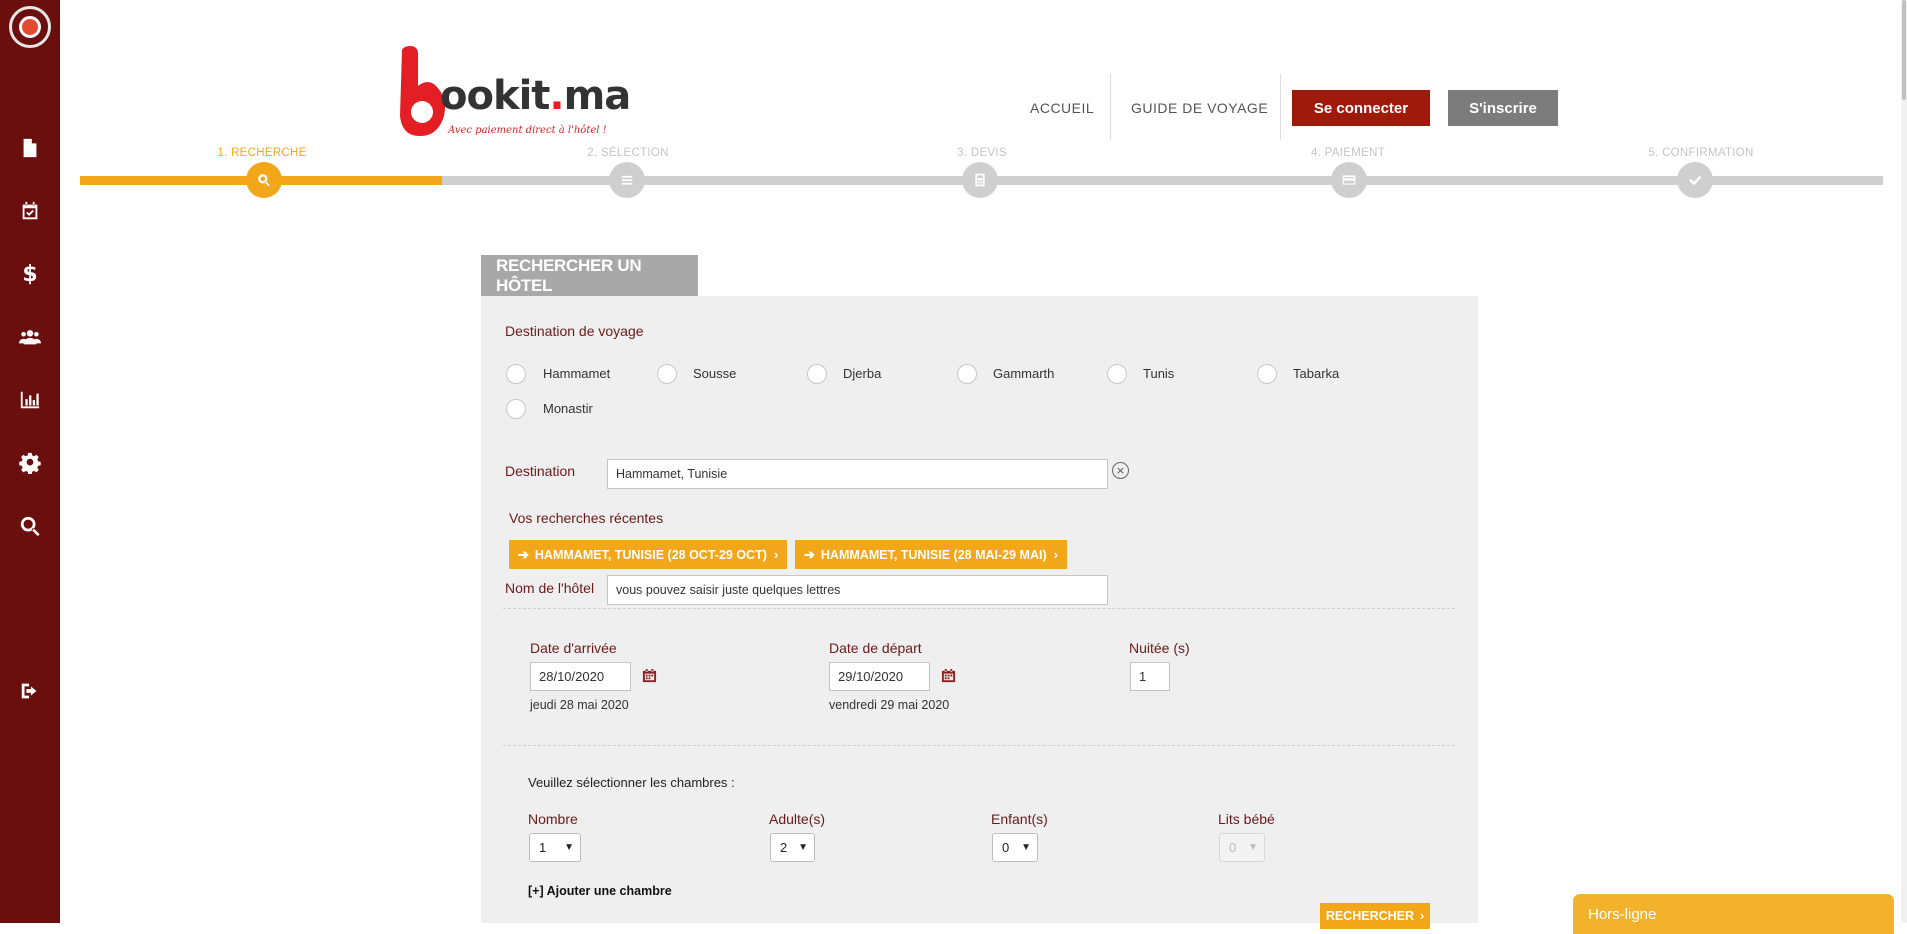 The height and width of the screenshot is (934, 1907). What do you see at coordinates (857, 474) in the screenshot?
I see `destination-input: Hammamet, Tunisie` at bounding box center [857, 474].